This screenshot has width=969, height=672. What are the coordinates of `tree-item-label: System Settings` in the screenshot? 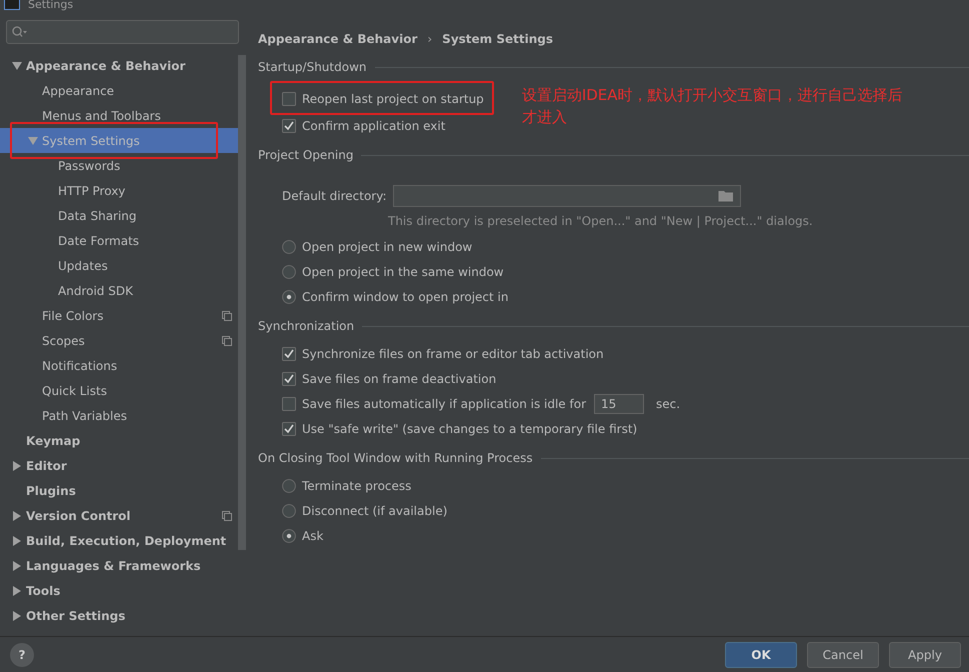 It's located at (91, 141).